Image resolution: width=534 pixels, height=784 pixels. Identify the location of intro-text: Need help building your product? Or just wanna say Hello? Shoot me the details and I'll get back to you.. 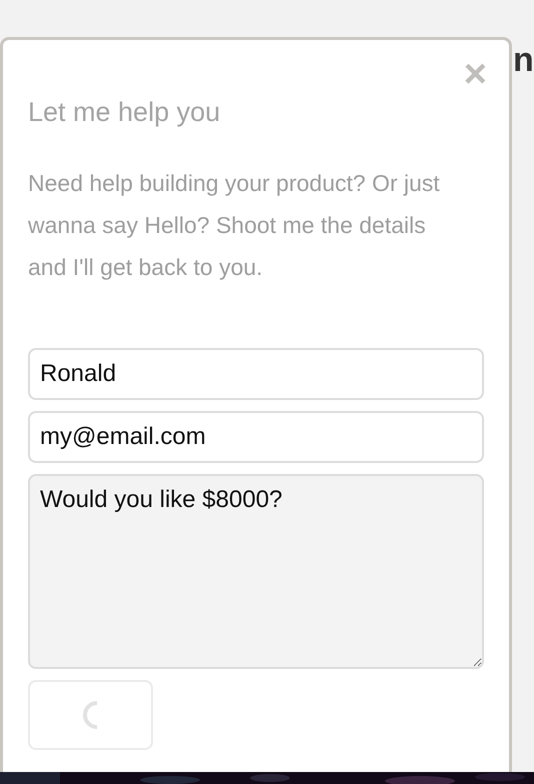
(234, 225).